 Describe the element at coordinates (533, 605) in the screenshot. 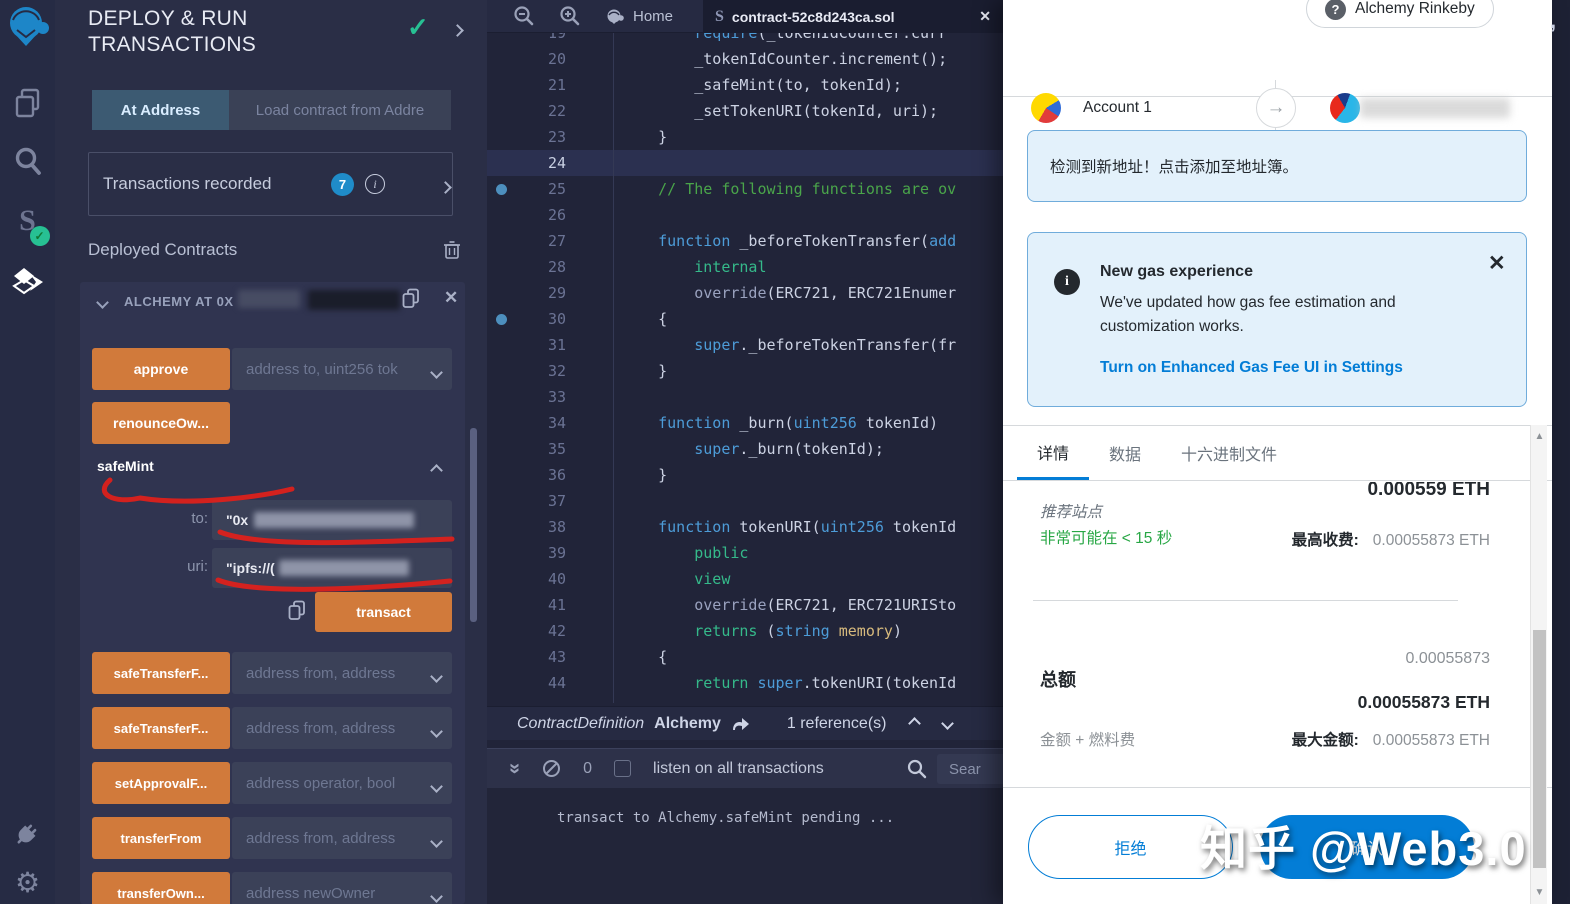

I see `line-number: 41` at that location.